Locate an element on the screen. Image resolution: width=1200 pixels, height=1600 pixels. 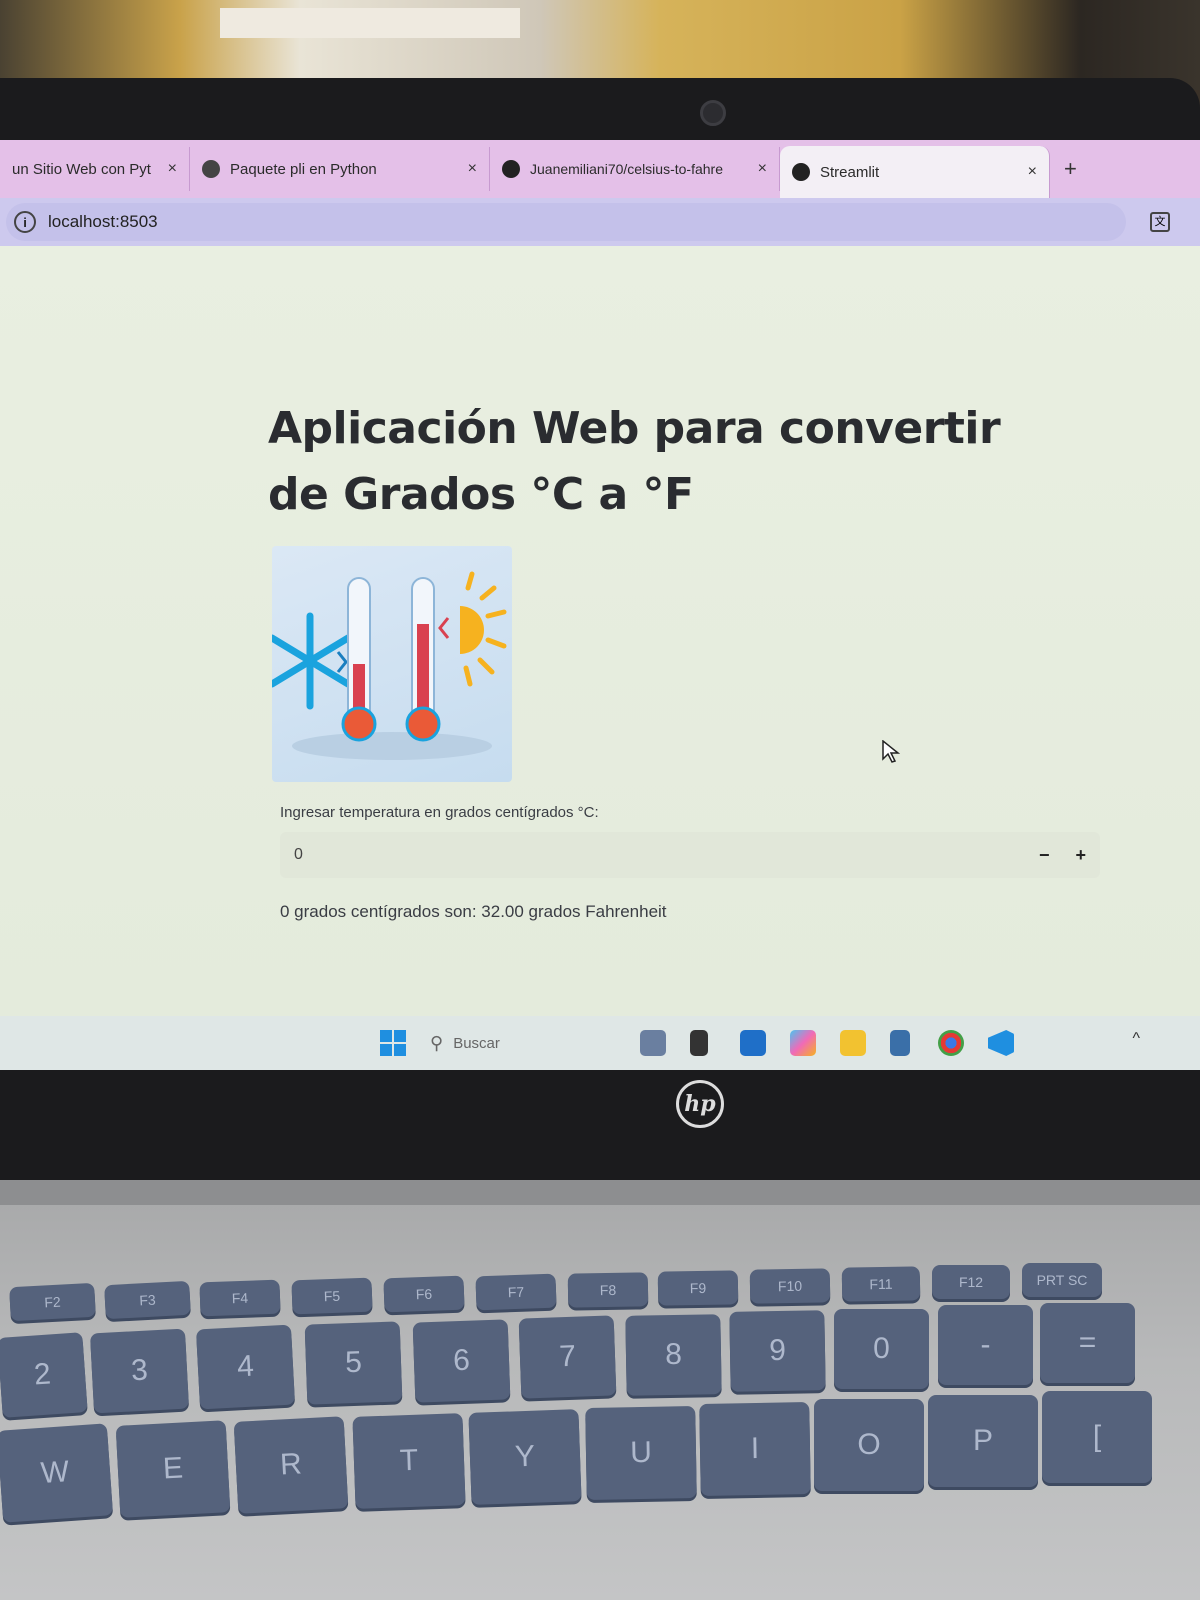
url-input: i localhost:8503 is located at coordinates (566, 222).